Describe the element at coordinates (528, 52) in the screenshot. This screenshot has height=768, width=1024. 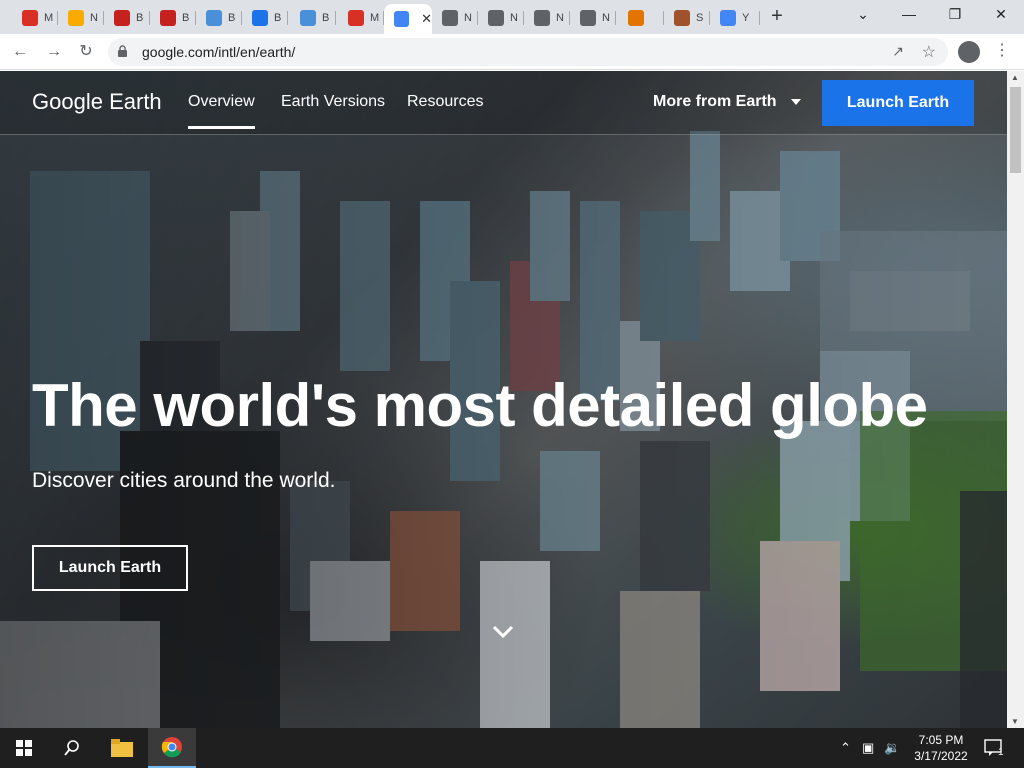
I see `address-bar: google.com/intl/en/earth/ ↗ ☆` at that location.